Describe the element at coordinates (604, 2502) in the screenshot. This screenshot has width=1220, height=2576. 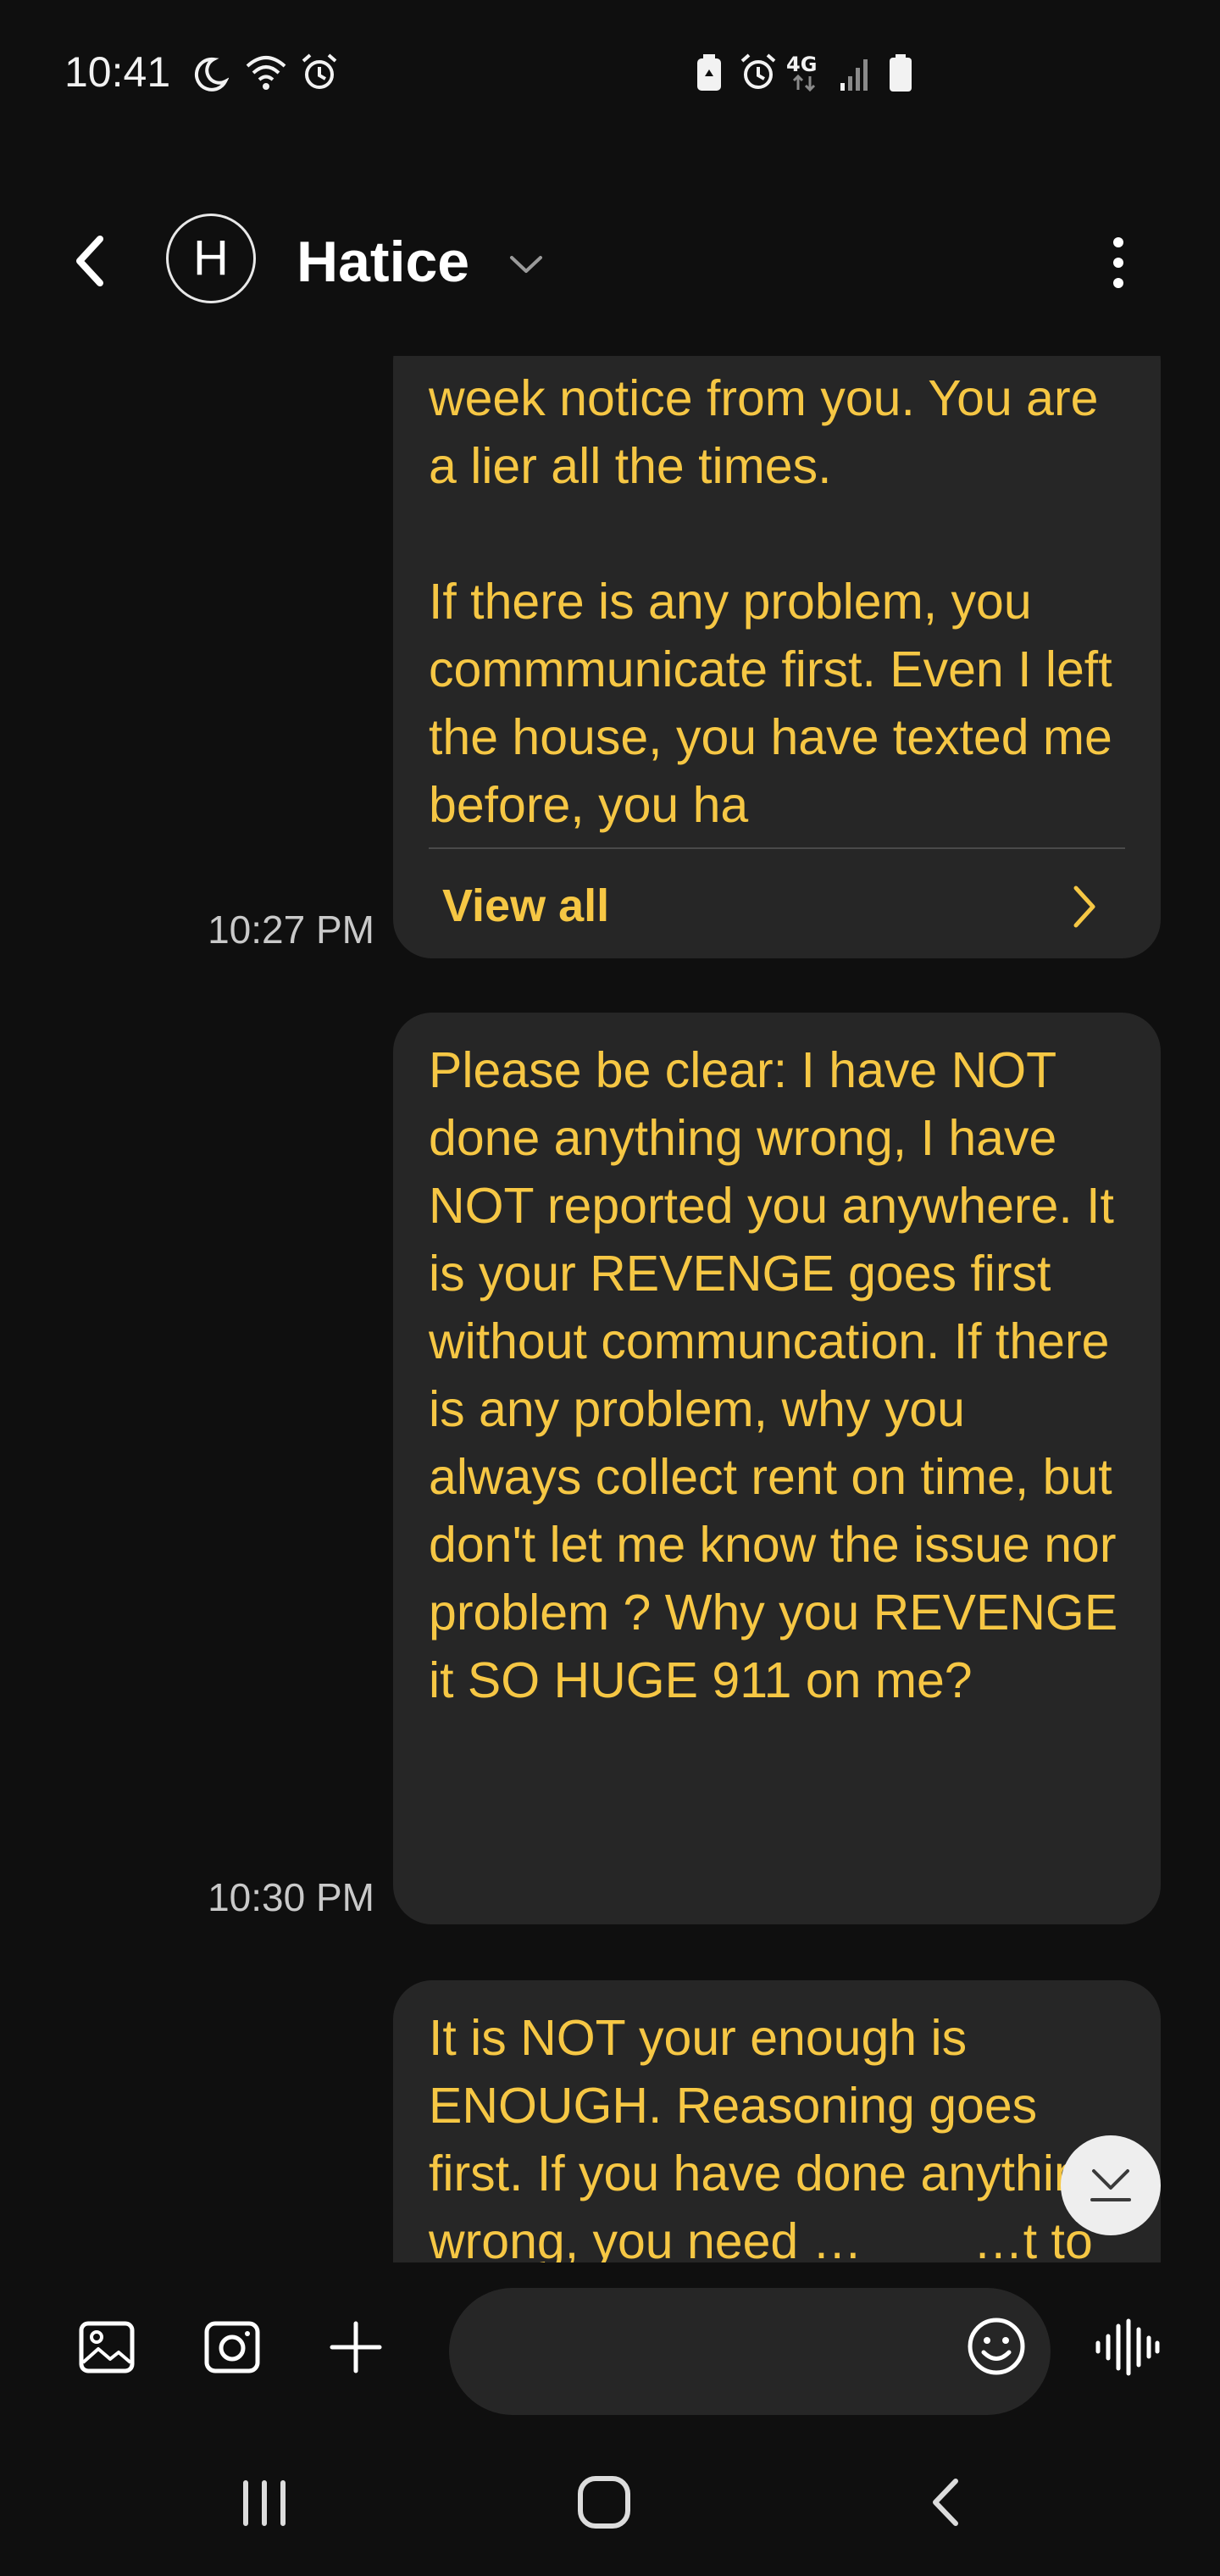
I see `home-icon` at that location.